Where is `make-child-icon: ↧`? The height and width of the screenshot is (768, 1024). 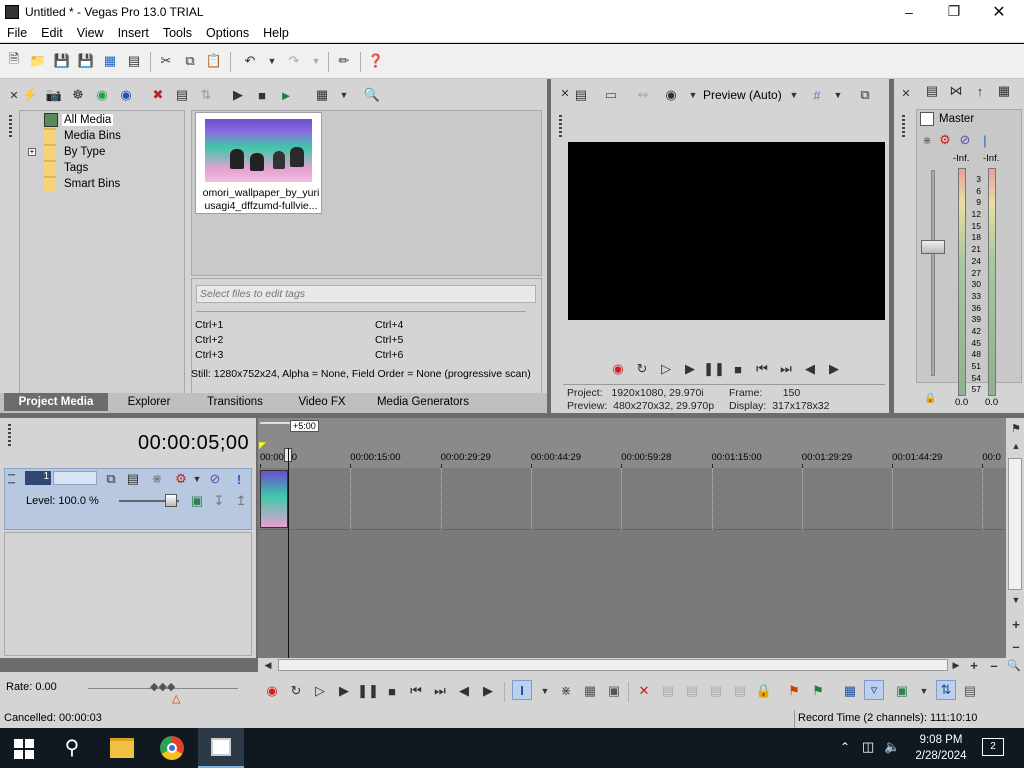 make-child-icon: ↧ is located at coordinates (219, 501).